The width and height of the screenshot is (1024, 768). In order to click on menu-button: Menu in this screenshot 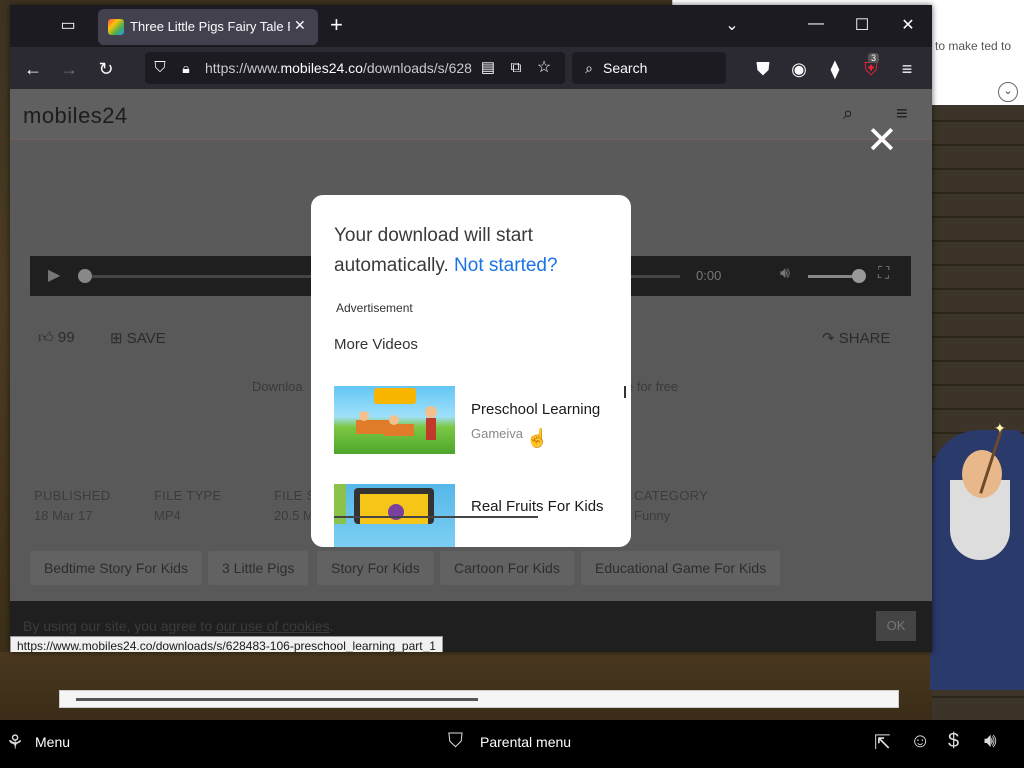, I will do `click(52, 742)`.